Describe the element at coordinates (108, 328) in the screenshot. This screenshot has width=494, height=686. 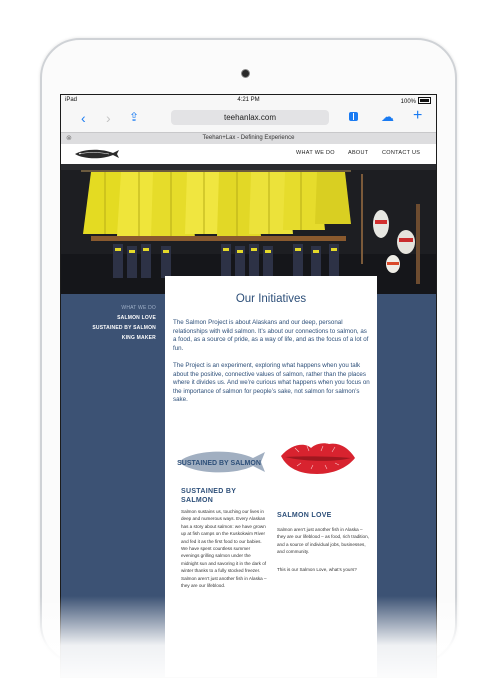
I see `side-menu-sustained-by-salmon: SUSTAINED BY SALMON` at that location.